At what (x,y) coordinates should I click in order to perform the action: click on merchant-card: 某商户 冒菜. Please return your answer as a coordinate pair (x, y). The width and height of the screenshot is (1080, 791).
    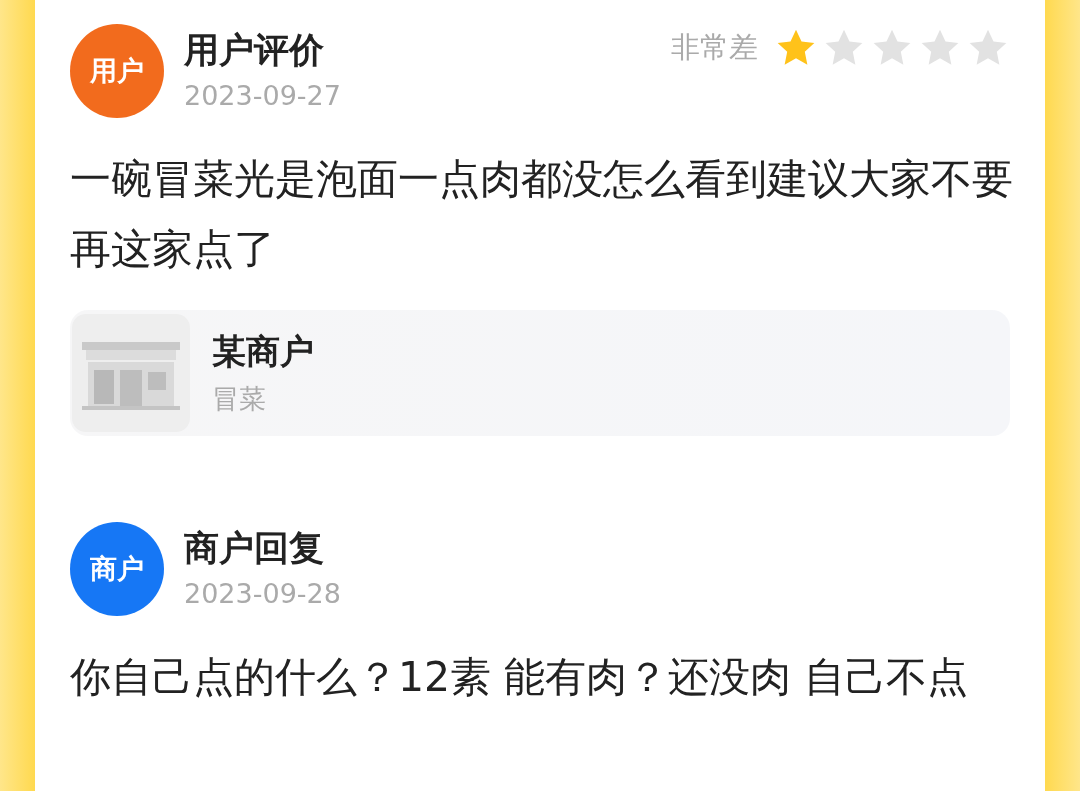
    Looking at the image, I should click on (540, 373).